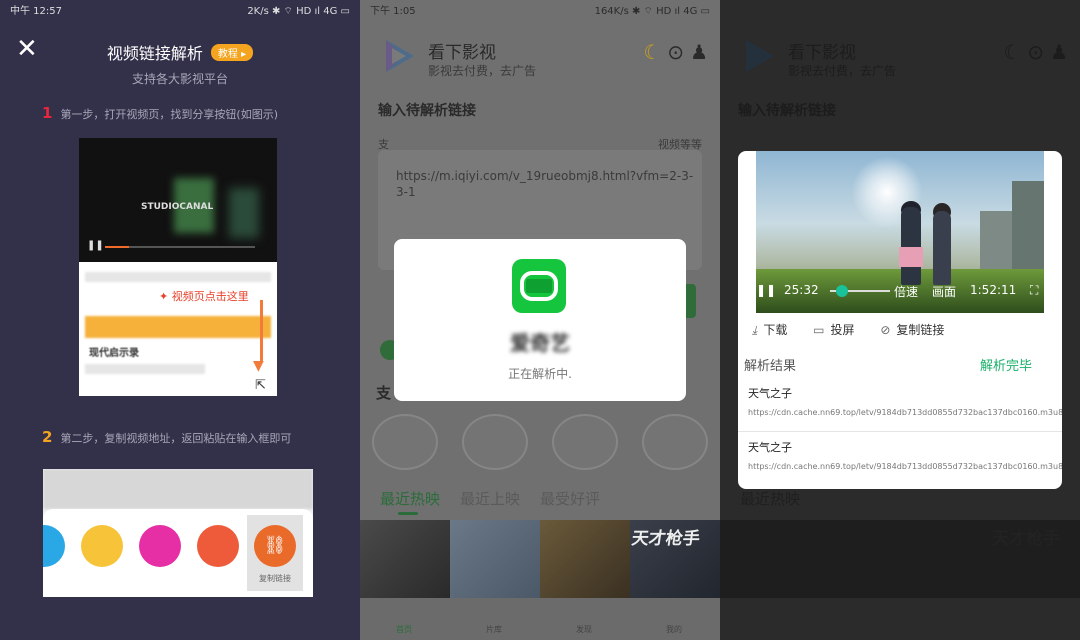  What do you see at coordinates (801, 290) in the screenshot?
I see `elapsed-time: 25:32` at bounding box center [801, 290].